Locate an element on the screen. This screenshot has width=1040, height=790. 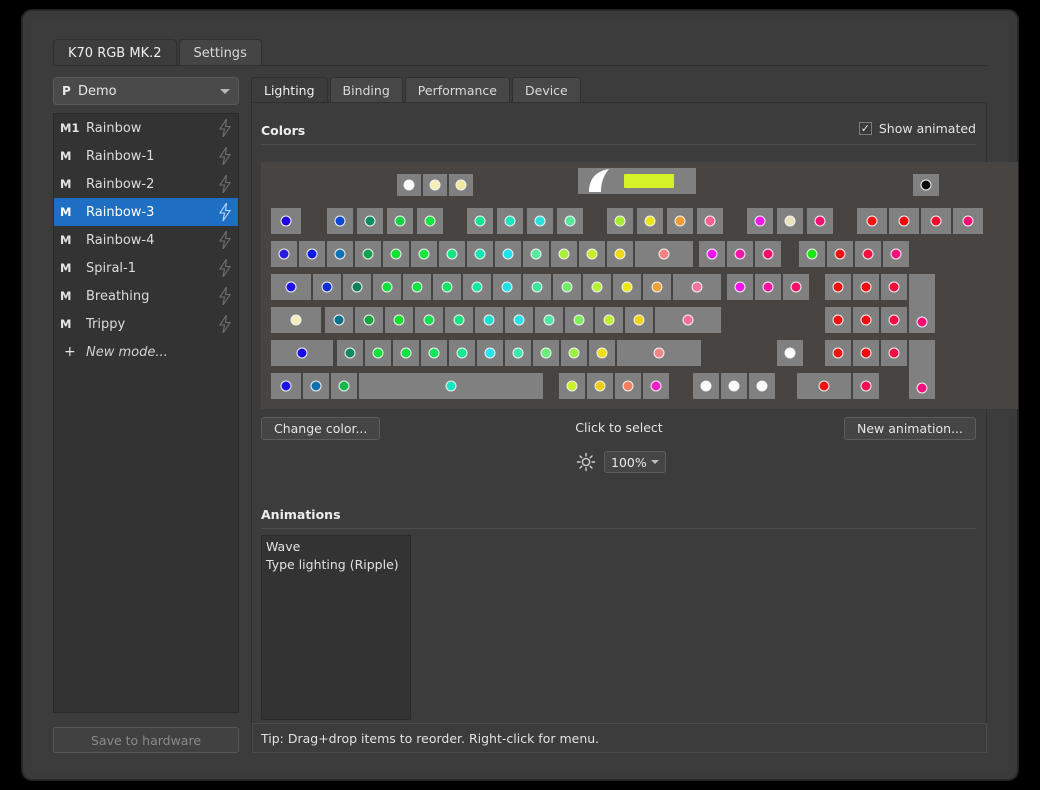
profile-selector: P Demo is located at coordinates (146, 91).